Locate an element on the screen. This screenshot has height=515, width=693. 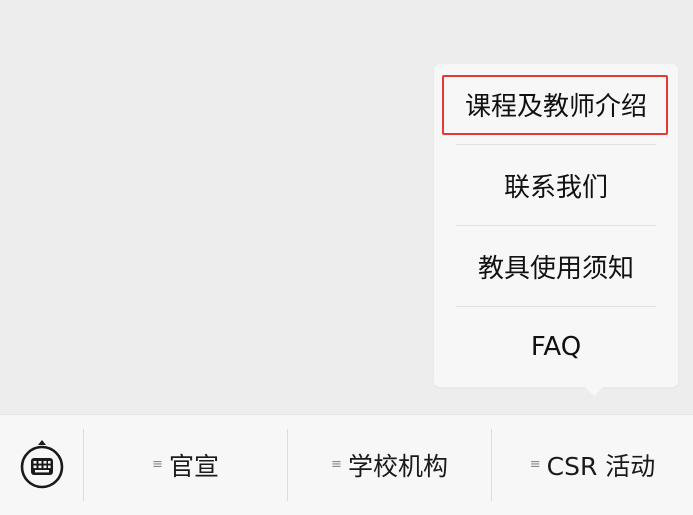
menu-item-faq: FAQ is located at coordinates (556, 347).